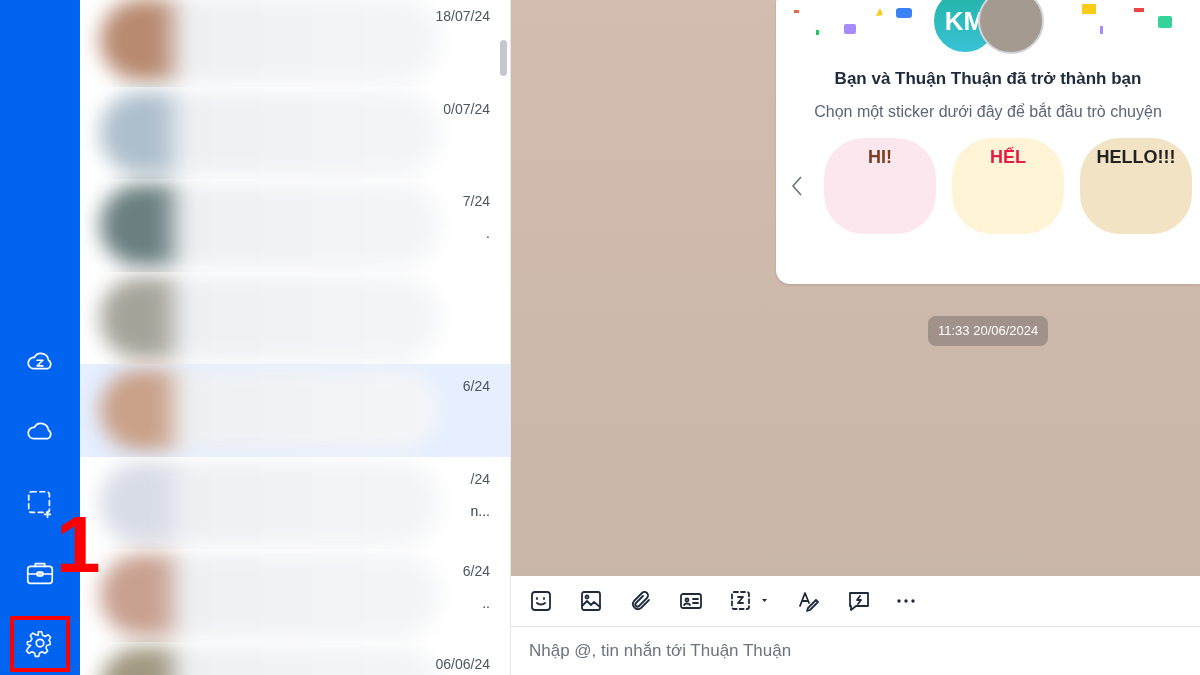  Describe the element at coordinates (641, 601) in the screenshot. I see `paperclip-icon` at that location.